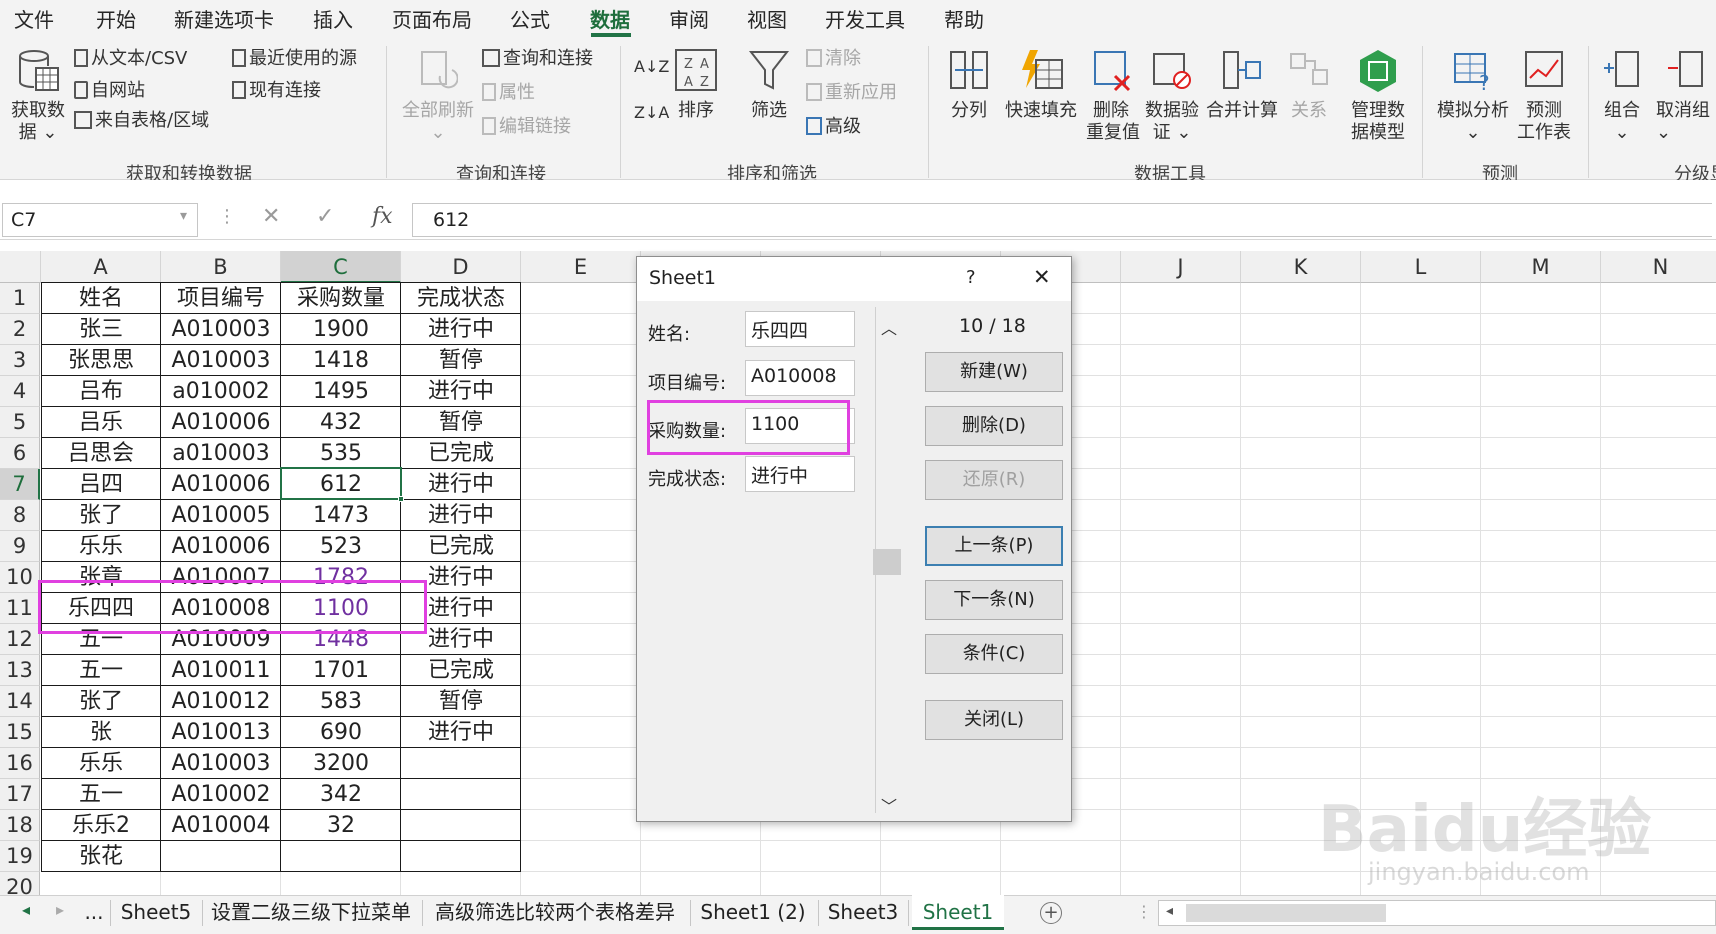  Describe the element at coordinates (116, 18) in the screenshot. I see `menu-home: 开始` at that location.